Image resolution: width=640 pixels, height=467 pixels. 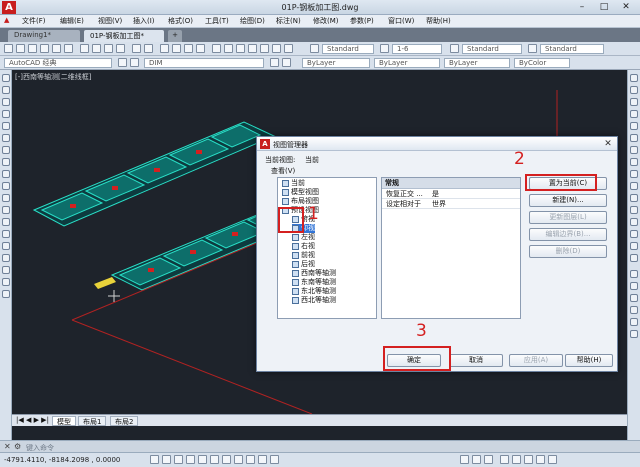 What do you see at coordinates (634, 258) in the screenshot?
I see `explode-icon` at bounding box center [634, 258].